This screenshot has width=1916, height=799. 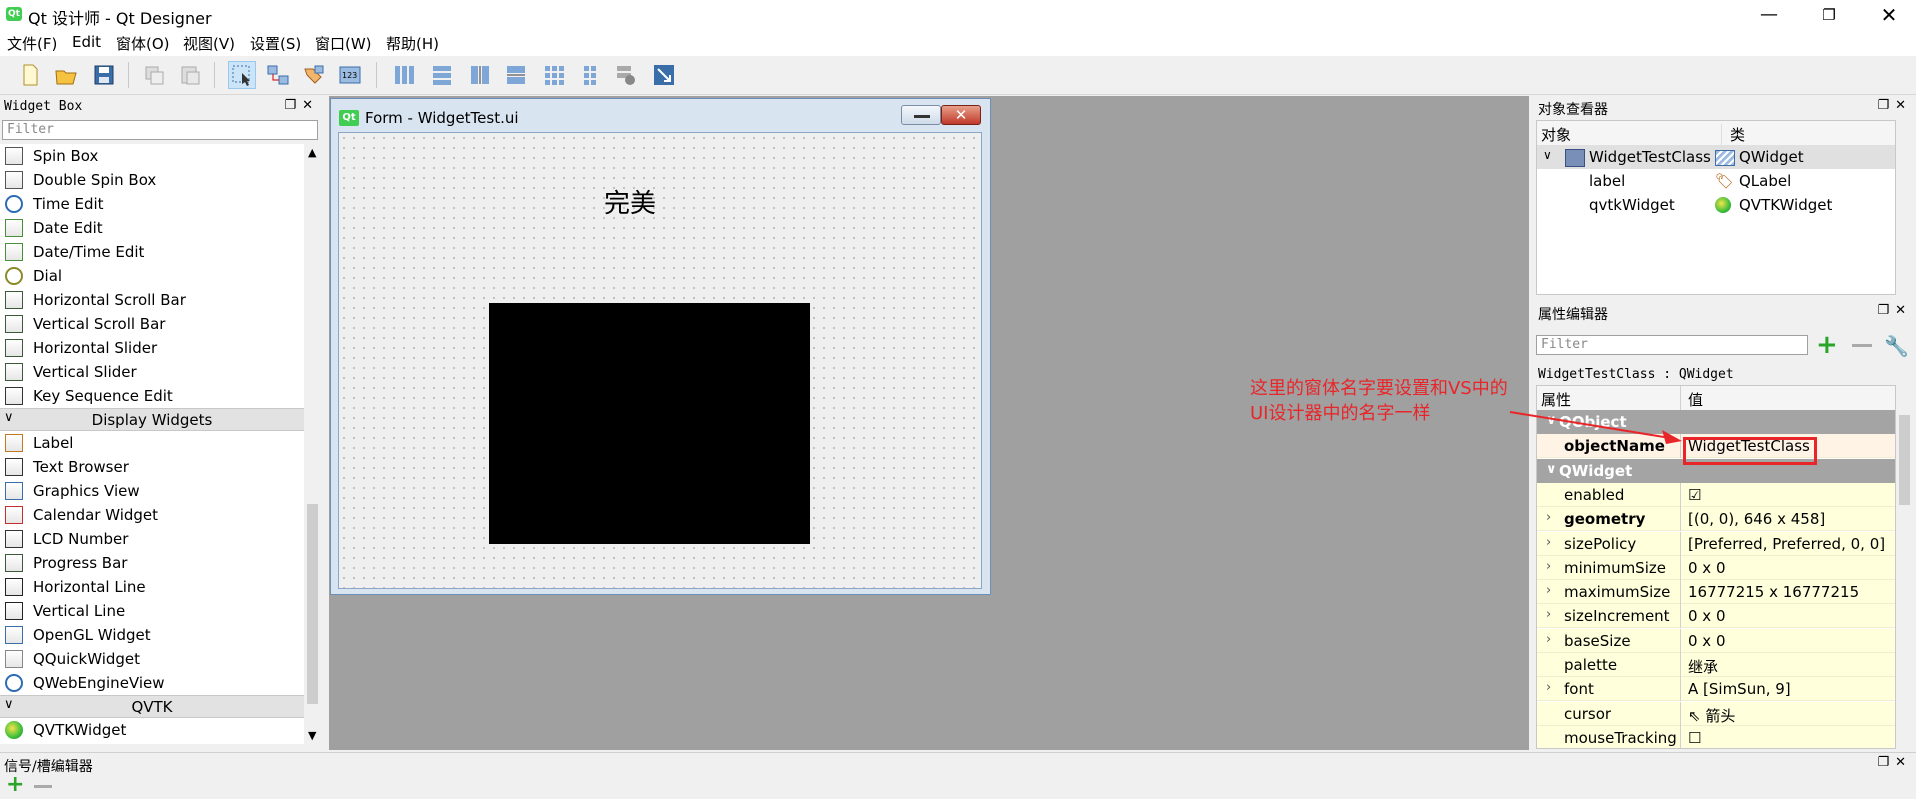 I want to click on widget-list-item: Graphics View, so click(x=152, y=491).